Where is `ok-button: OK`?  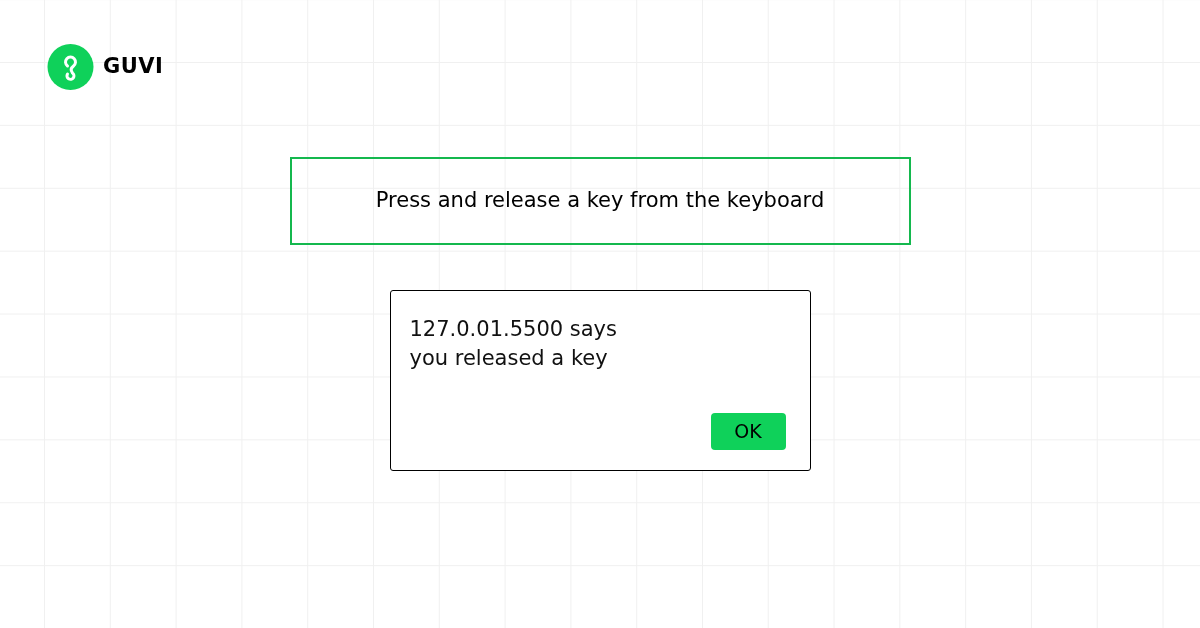
ok-button: OK is located at coordinates (748, 431).